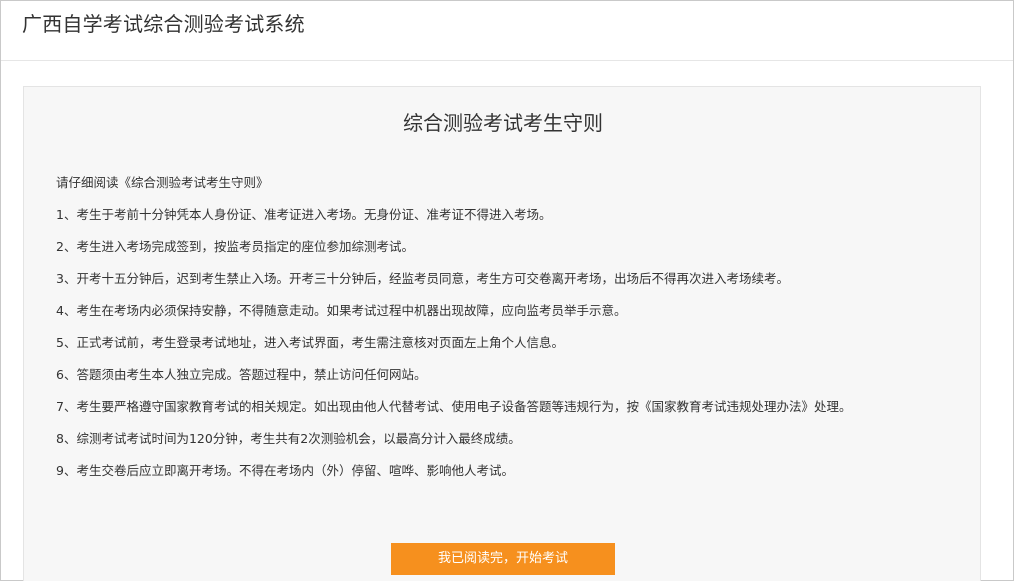 Image resolution: width=1014 pixels, height=581 pixels. What do you see at coordinates (241, 374) in the screenshot?
I see `rule-item-6: 6、答题须由考生本人独立完成。答题过程中，禁止访问任何网站。` at bounding box center [241, 374].